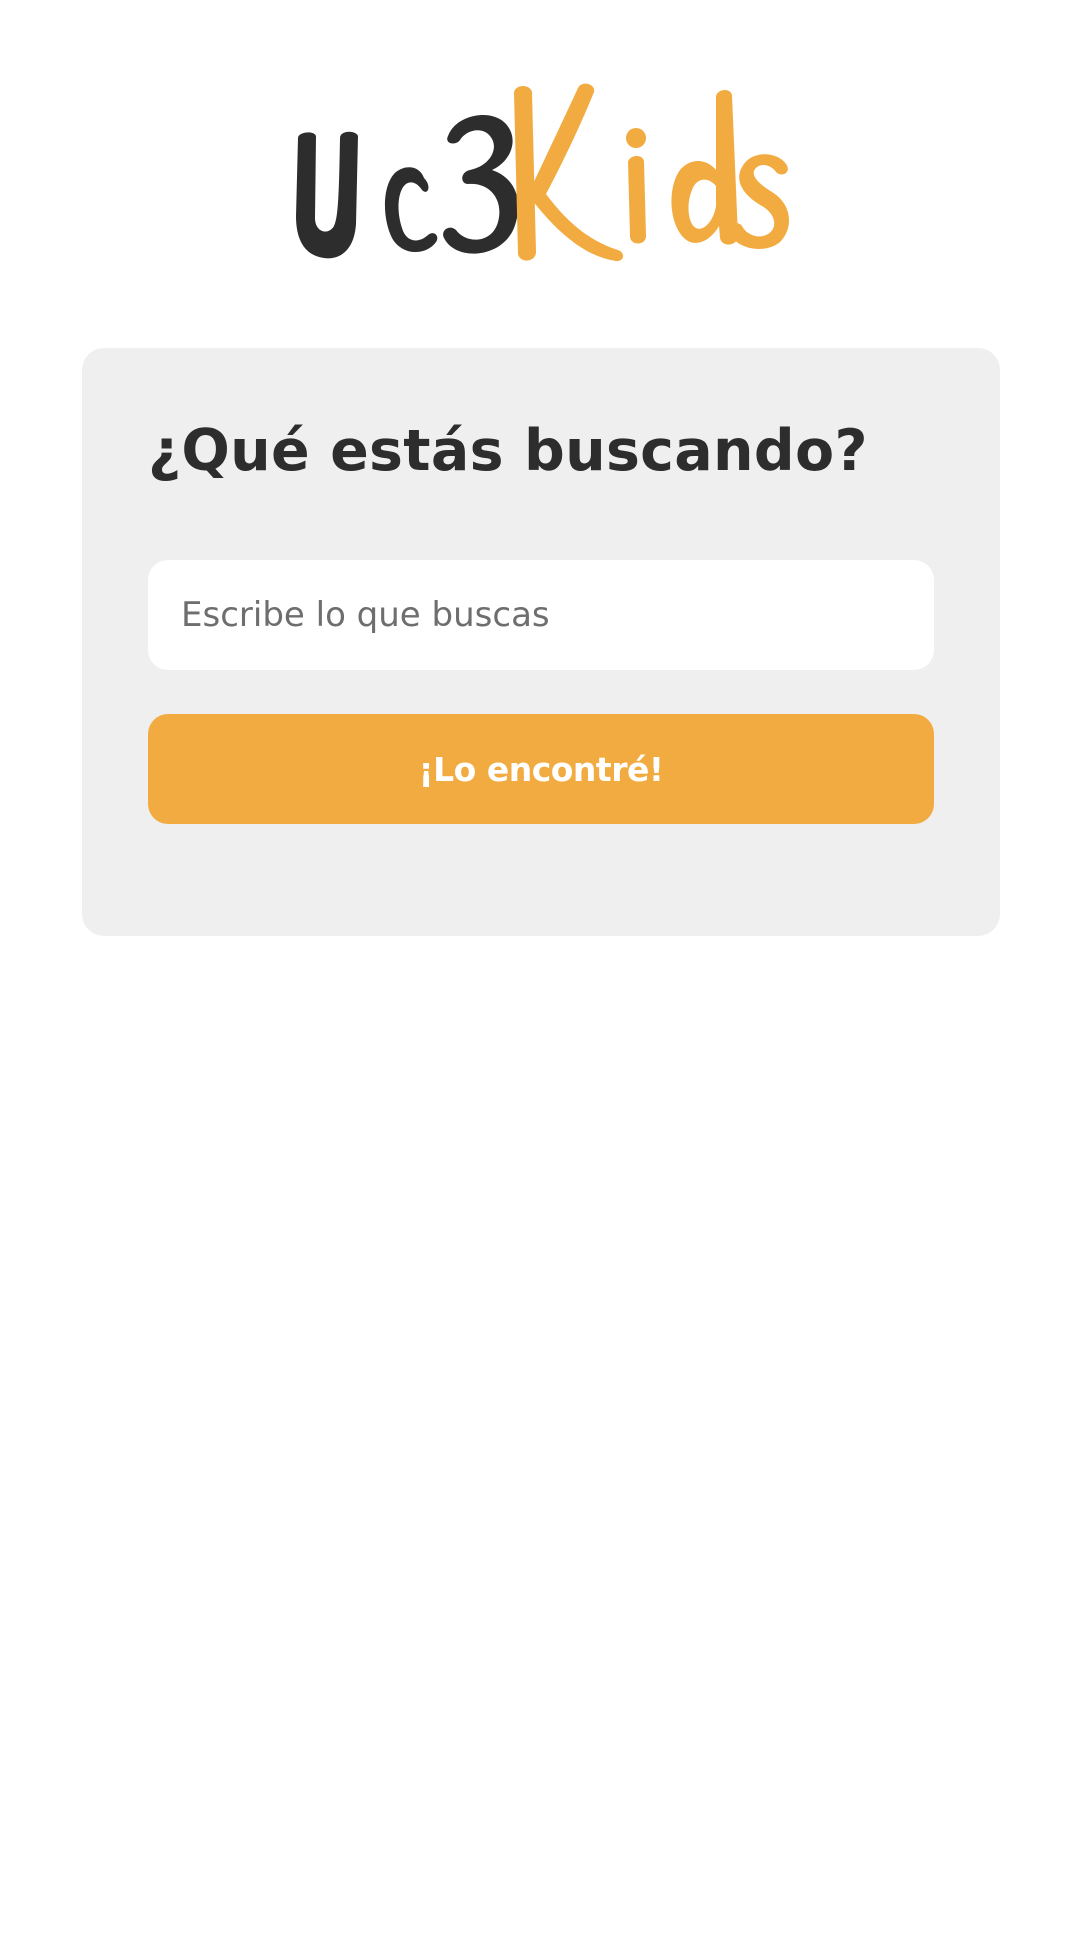 The image size is (1080, 1936). I want to click on search-title: ¿Qué estás buscando?, so click(508, 451).